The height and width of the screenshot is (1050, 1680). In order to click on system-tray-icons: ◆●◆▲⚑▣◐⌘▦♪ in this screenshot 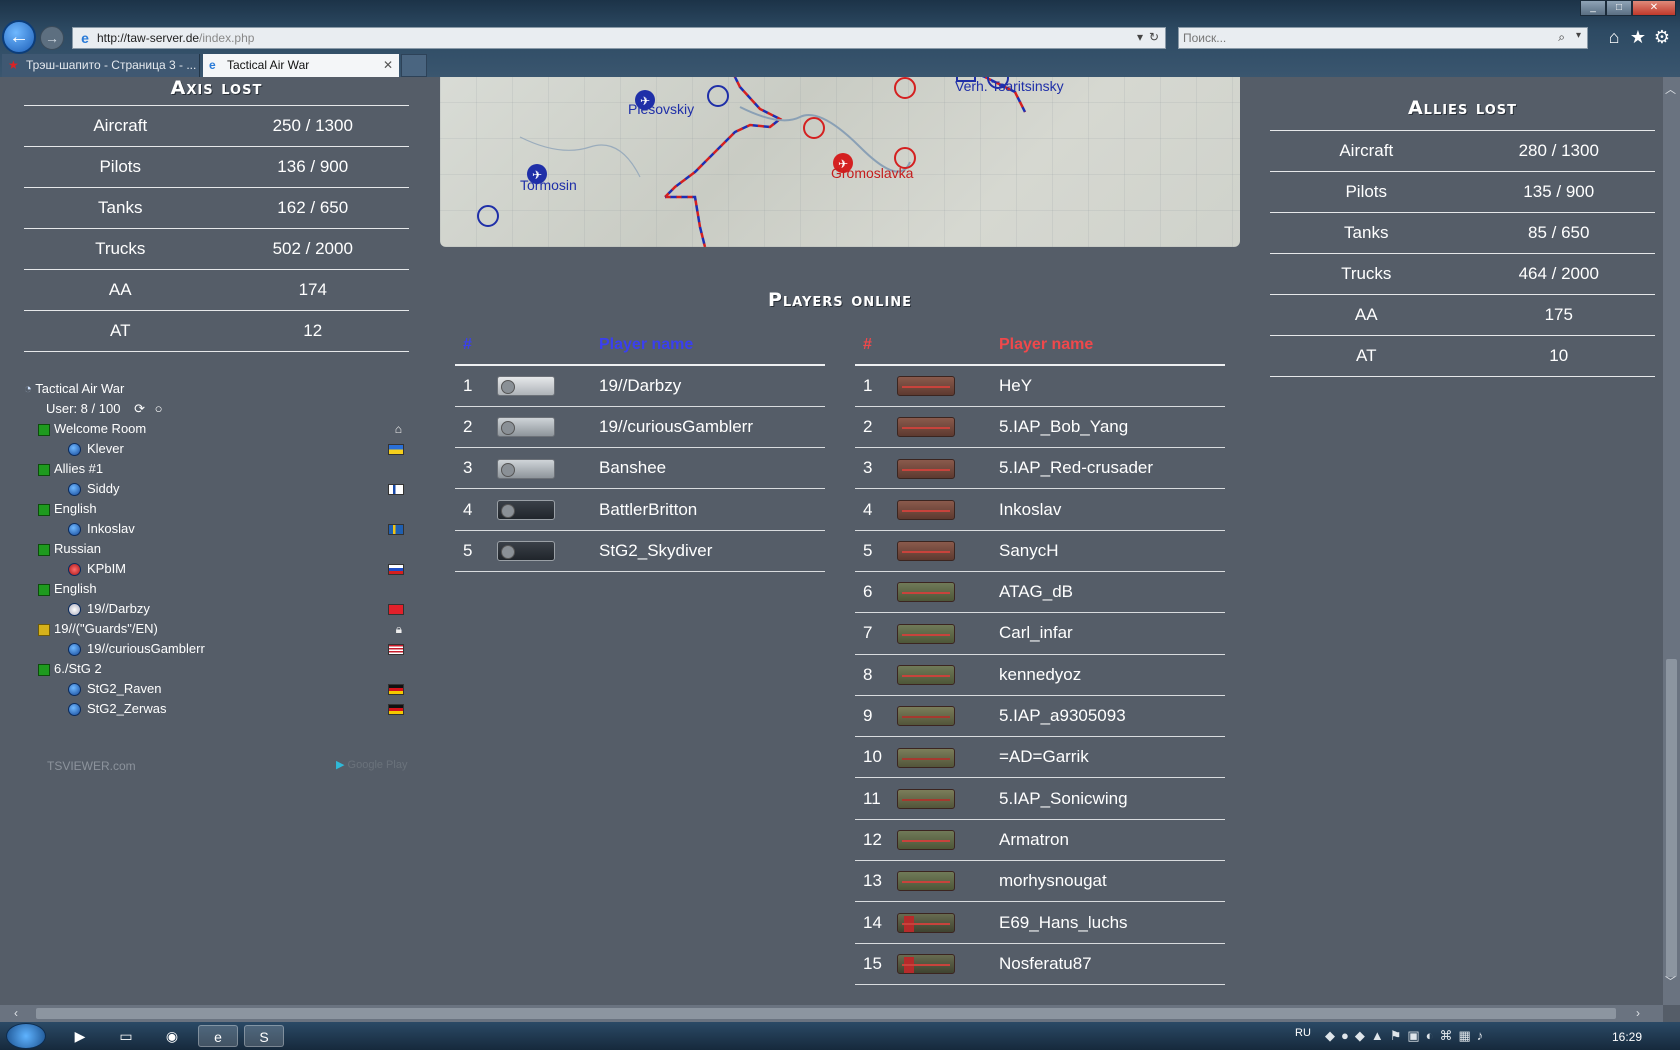, I will do `click(1407, 1036)`.